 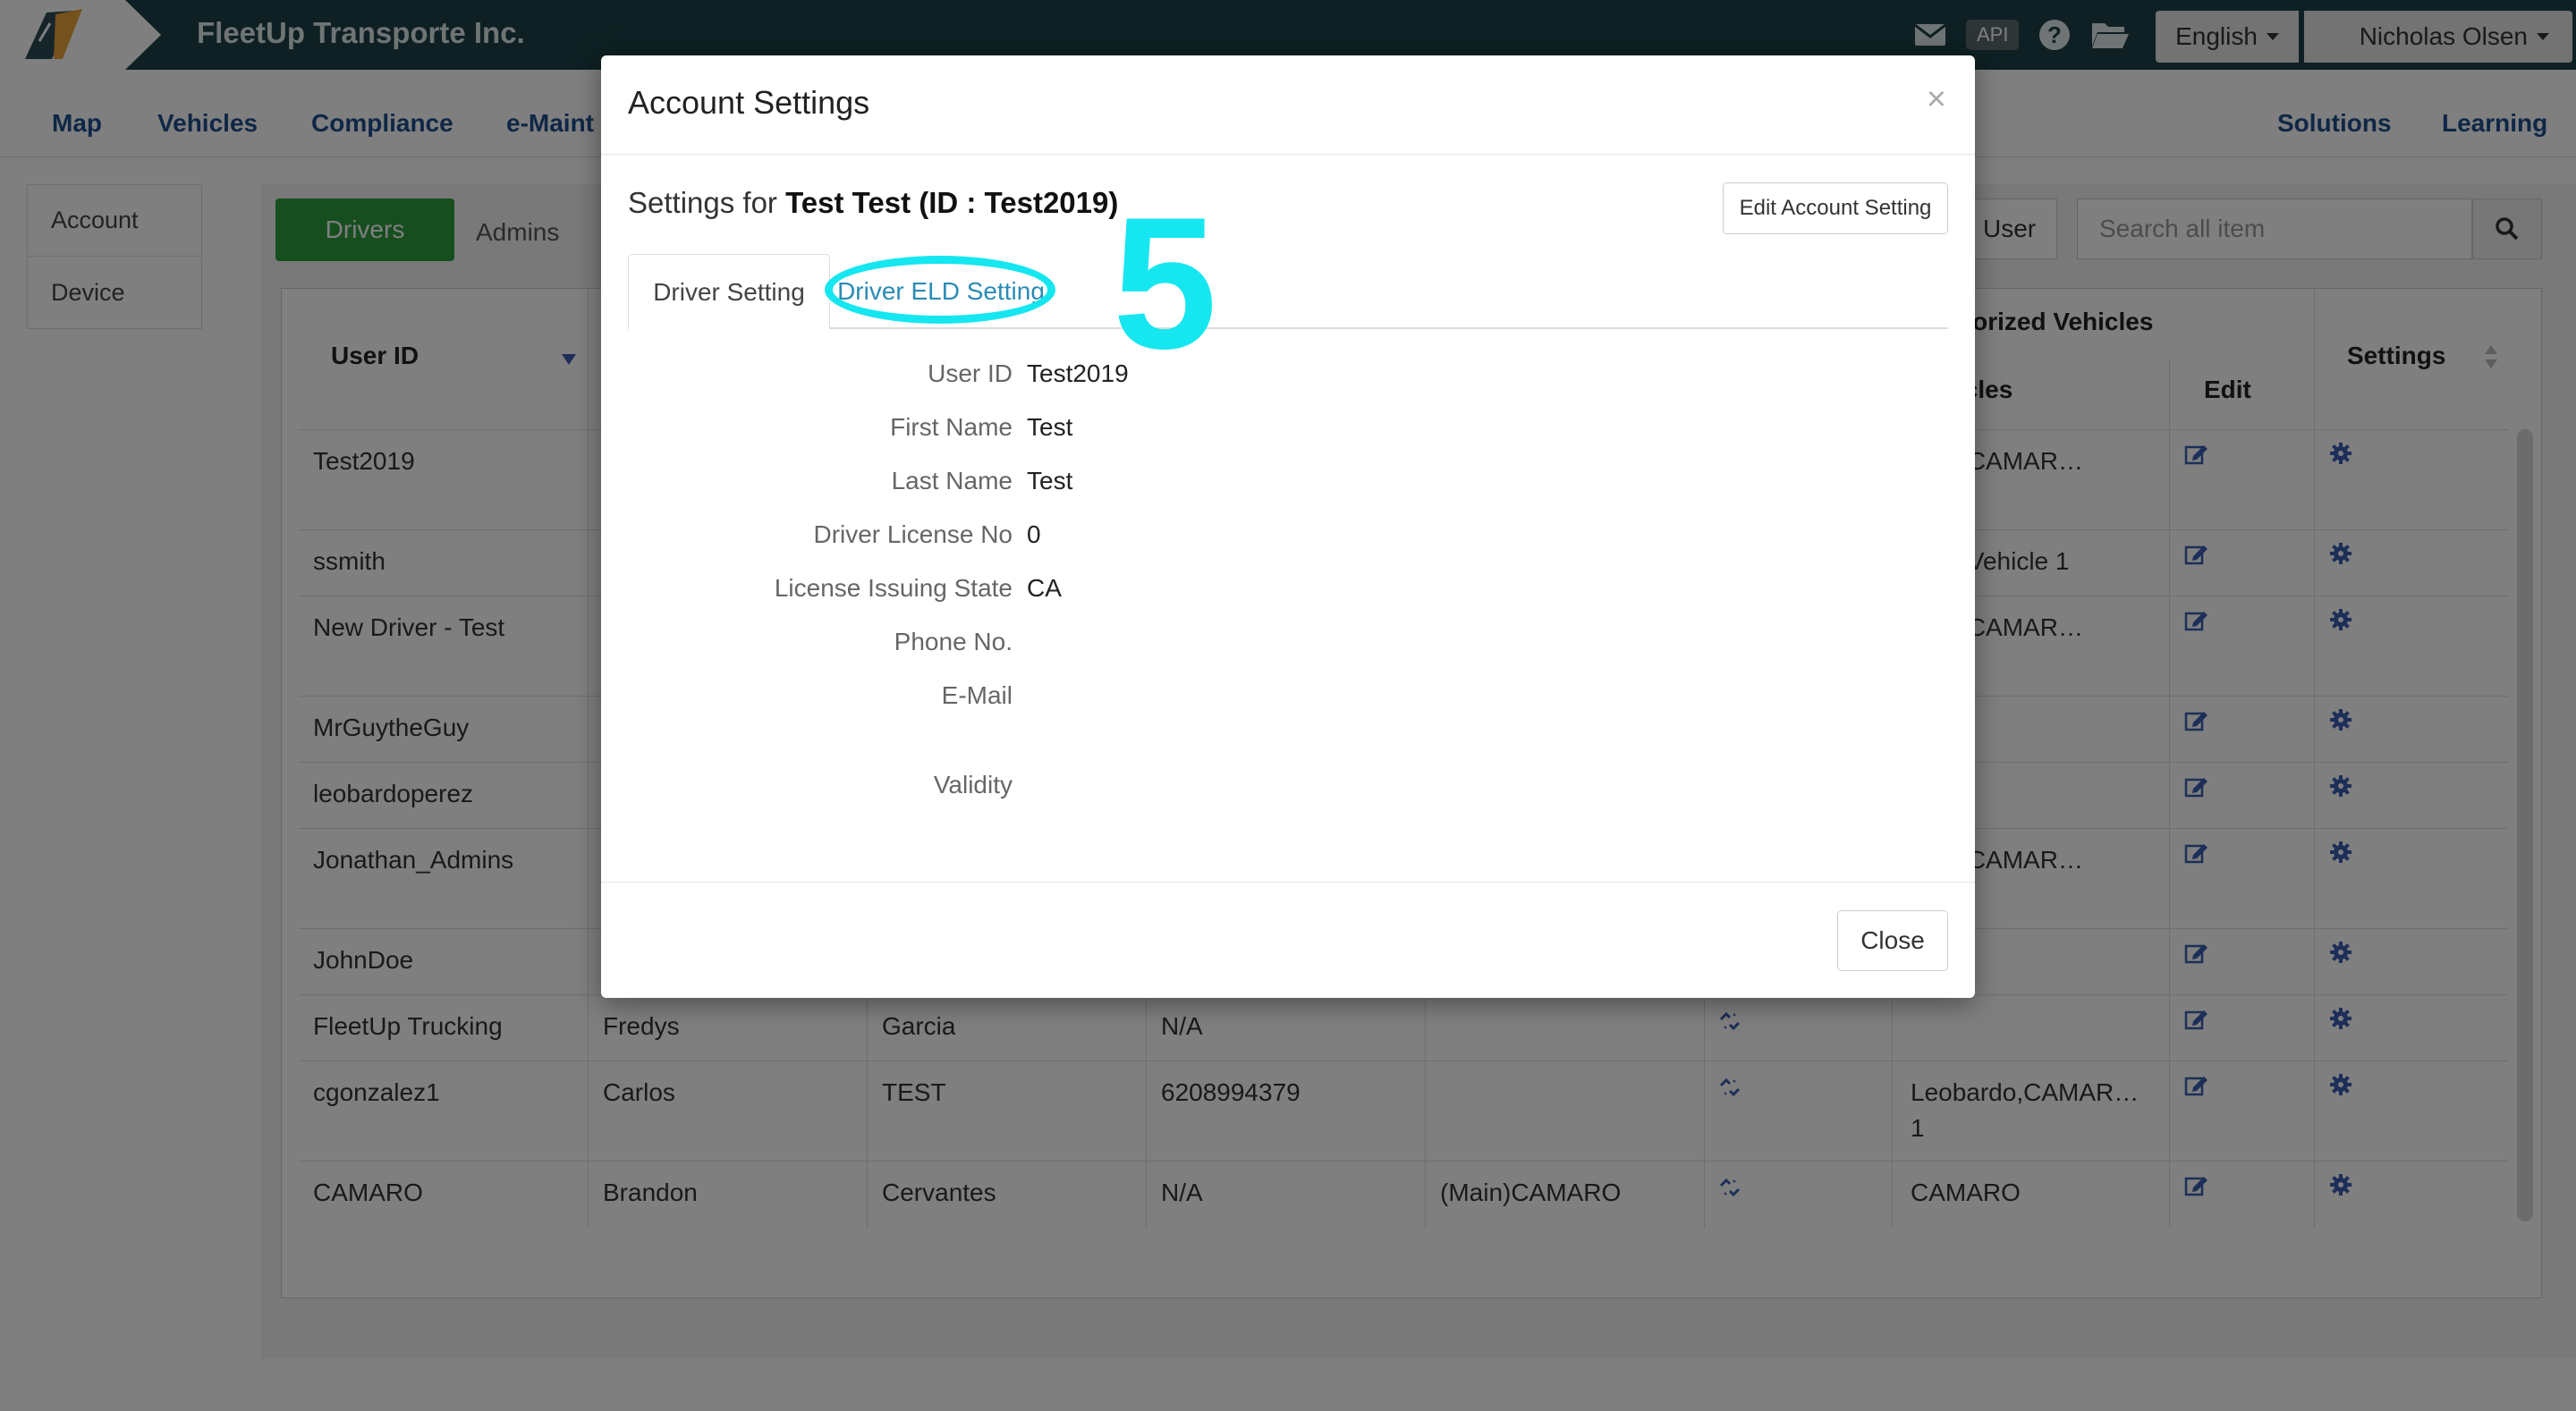 I want to click on close-icon: ×, so click(x=1936, y=99).